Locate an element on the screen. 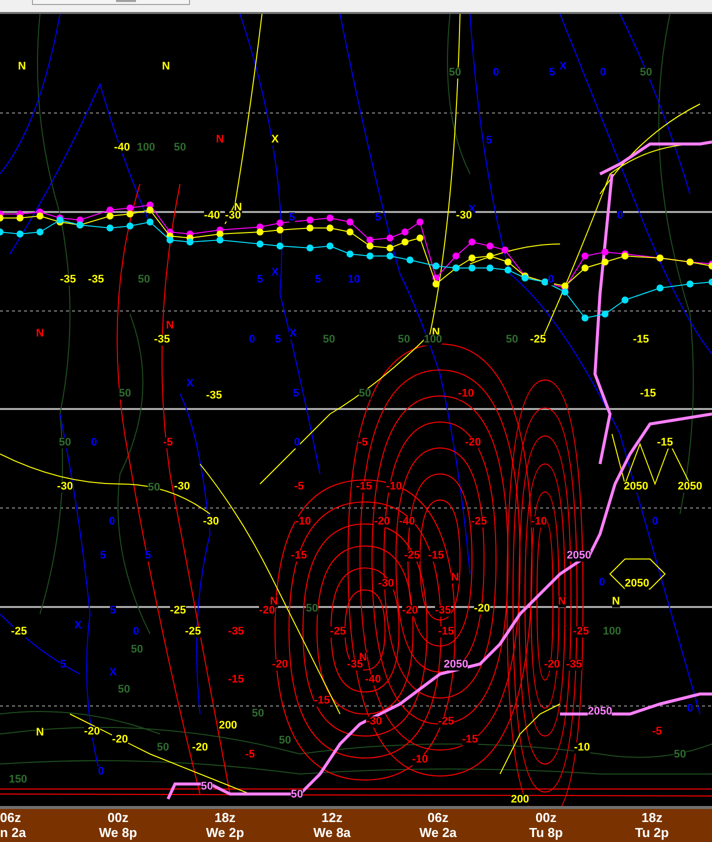  time-label: 00z is located at coordinates (546, 817).